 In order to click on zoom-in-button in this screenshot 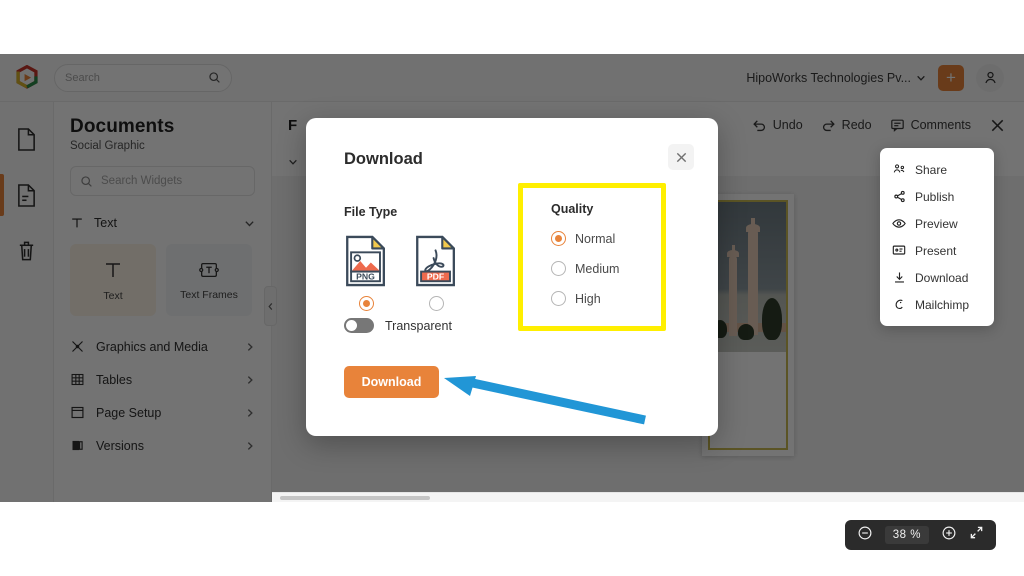, I will do `click(949, 535)`.